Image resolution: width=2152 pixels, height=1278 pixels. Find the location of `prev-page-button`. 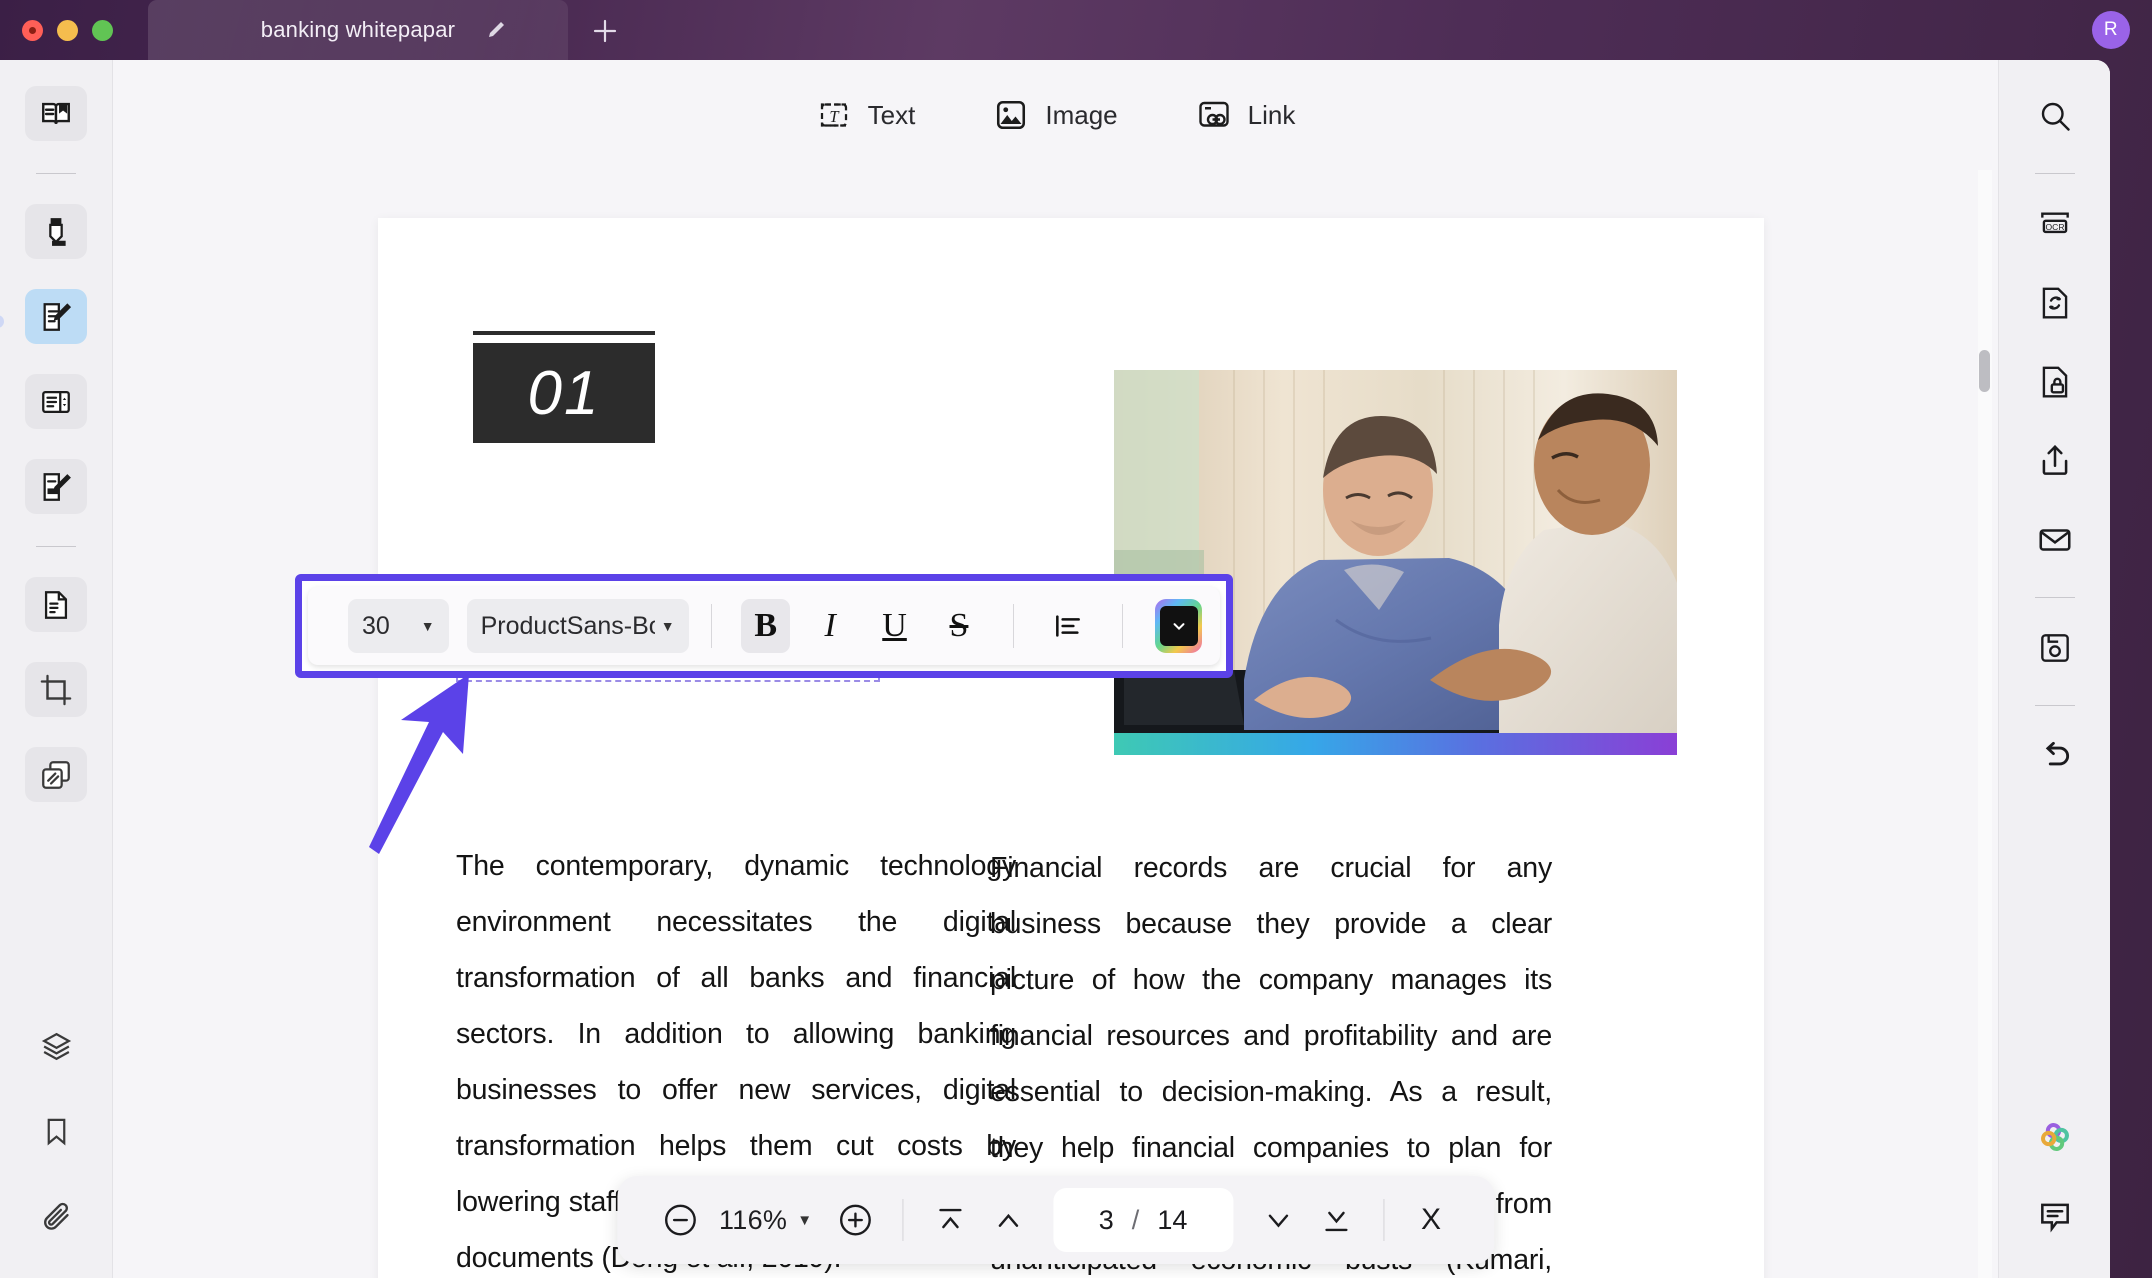

prev-page-button is located at coordinates (1008, 1220).